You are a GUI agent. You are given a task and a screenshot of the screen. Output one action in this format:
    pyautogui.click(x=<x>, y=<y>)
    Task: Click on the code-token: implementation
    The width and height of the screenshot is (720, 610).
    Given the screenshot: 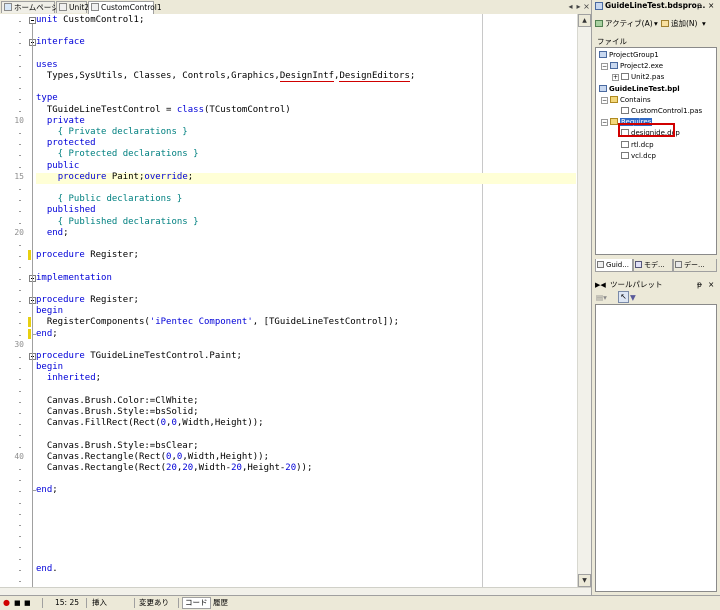 What is the action you would take?
    pyautogui.click(x=74, y=277)
    